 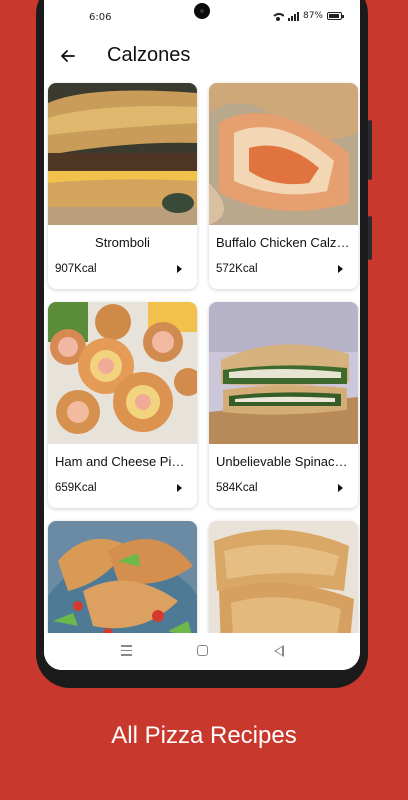 I want to click on recipe-kcal: 572Kcal, so click(x=237, y=269).